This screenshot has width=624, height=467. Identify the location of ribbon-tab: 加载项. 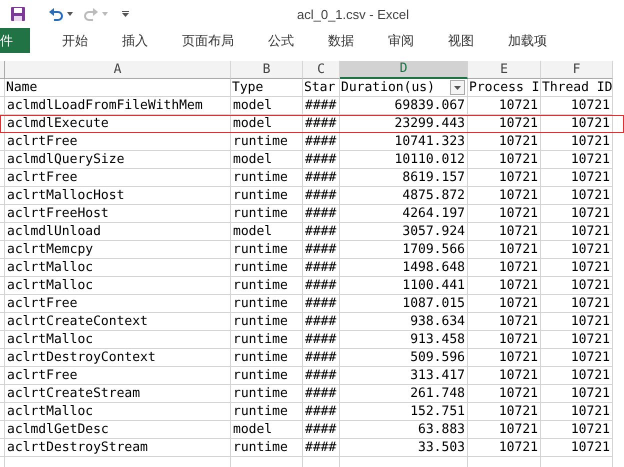
(527, 40).